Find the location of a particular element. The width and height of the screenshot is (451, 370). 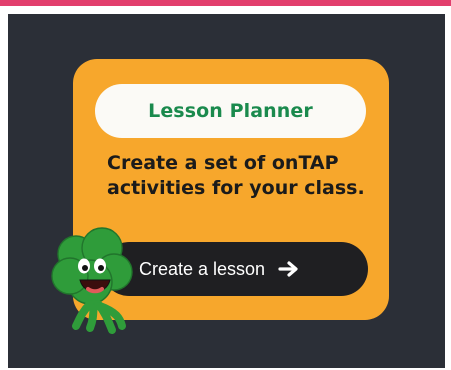

top-accent-bar is located at coordinates (225, 3).